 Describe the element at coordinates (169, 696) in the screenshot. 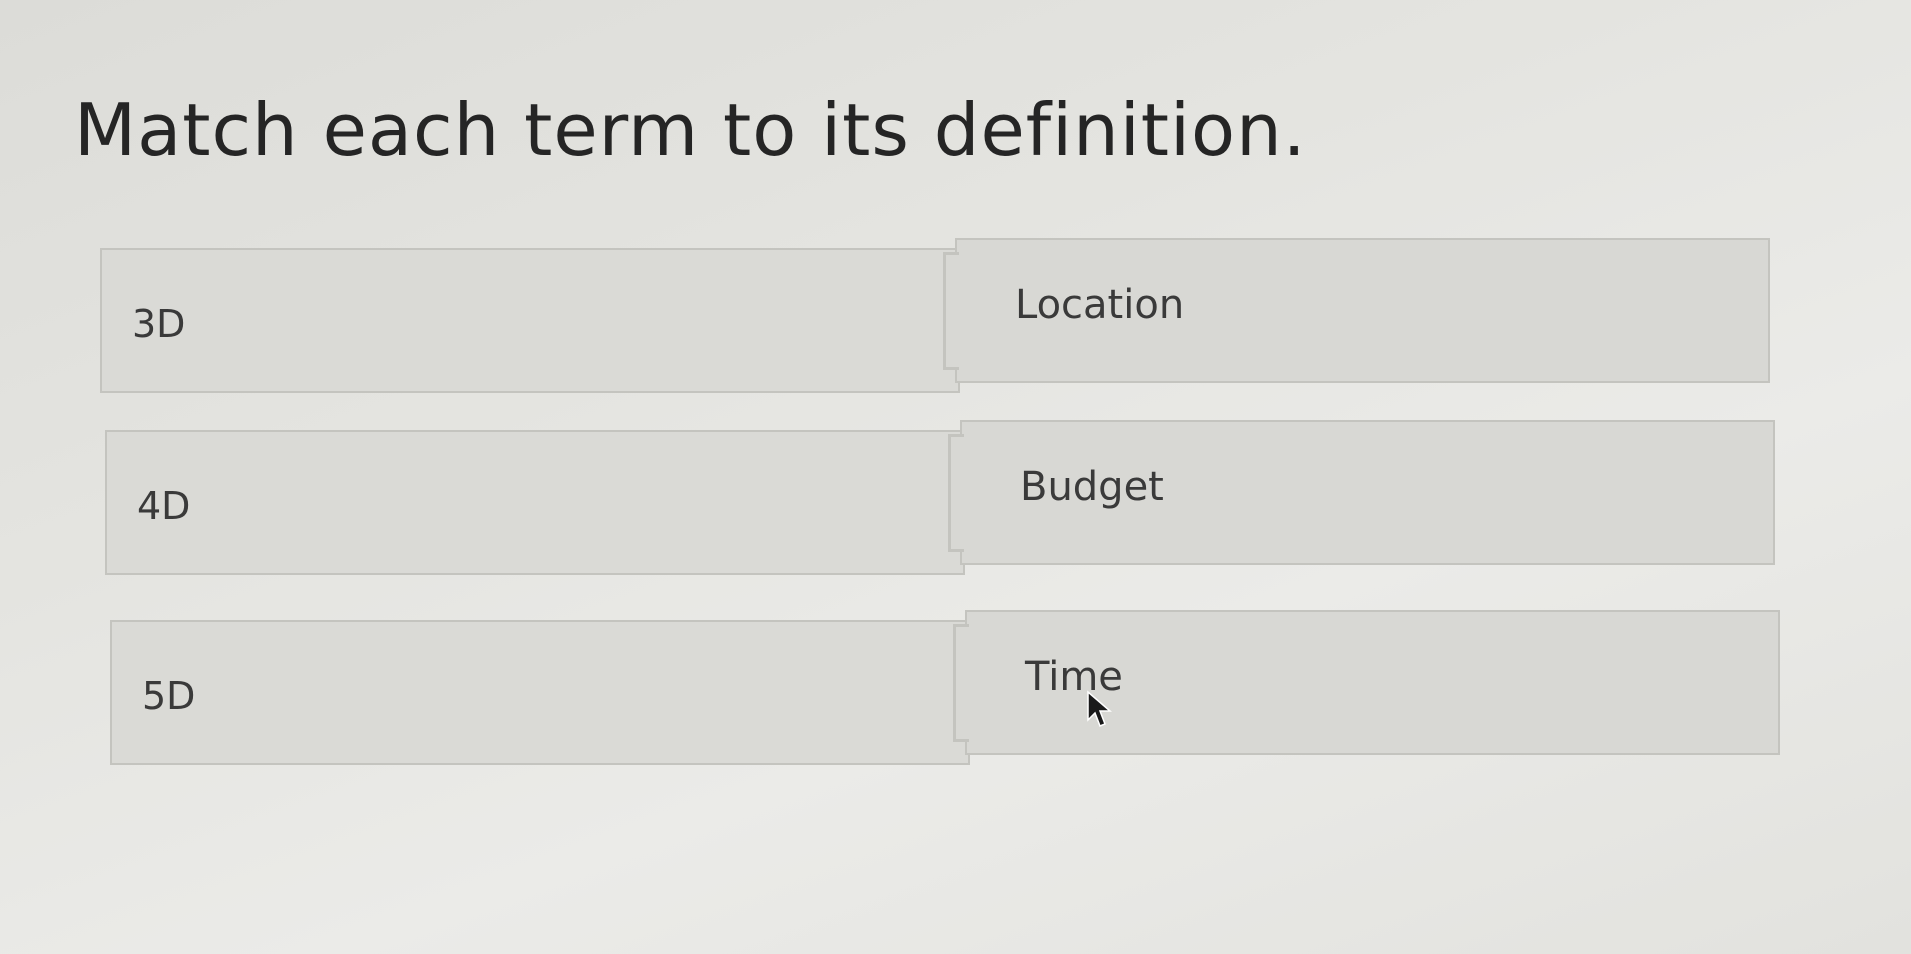

I see `term-label: 5D` at that location.